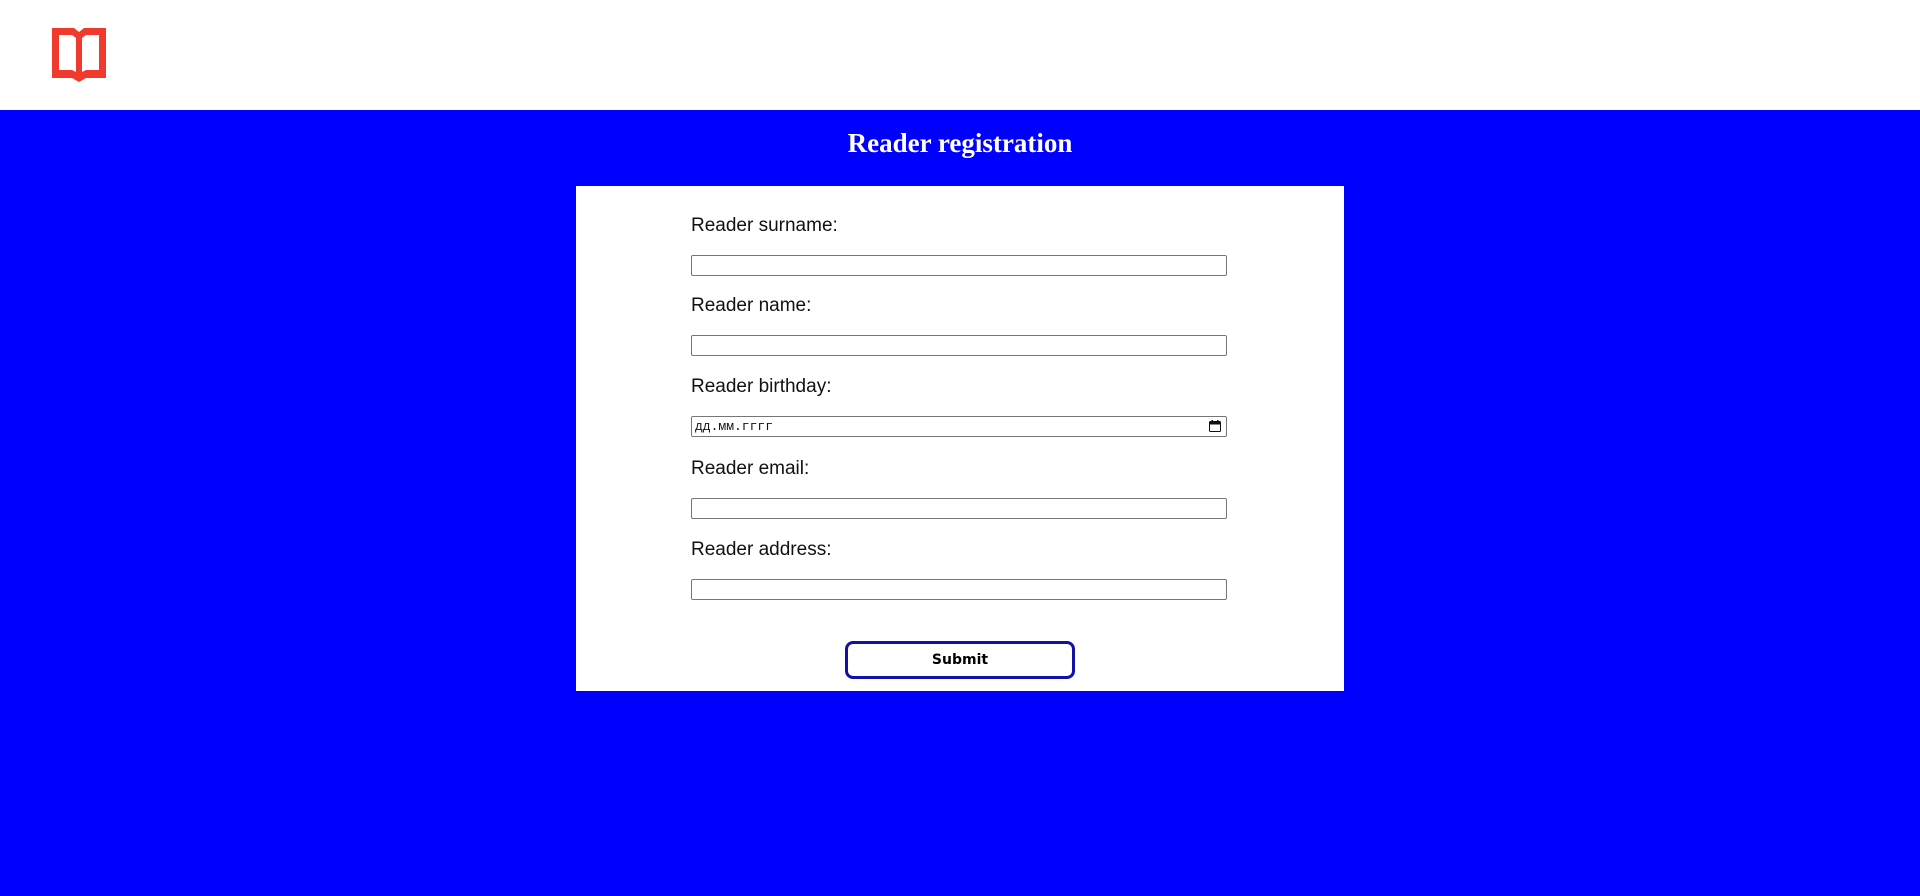 This screenshot has height=896, width=1920. Describe the element at coordinates (959, 508) in the screenshot. I see `email-input` at that location.